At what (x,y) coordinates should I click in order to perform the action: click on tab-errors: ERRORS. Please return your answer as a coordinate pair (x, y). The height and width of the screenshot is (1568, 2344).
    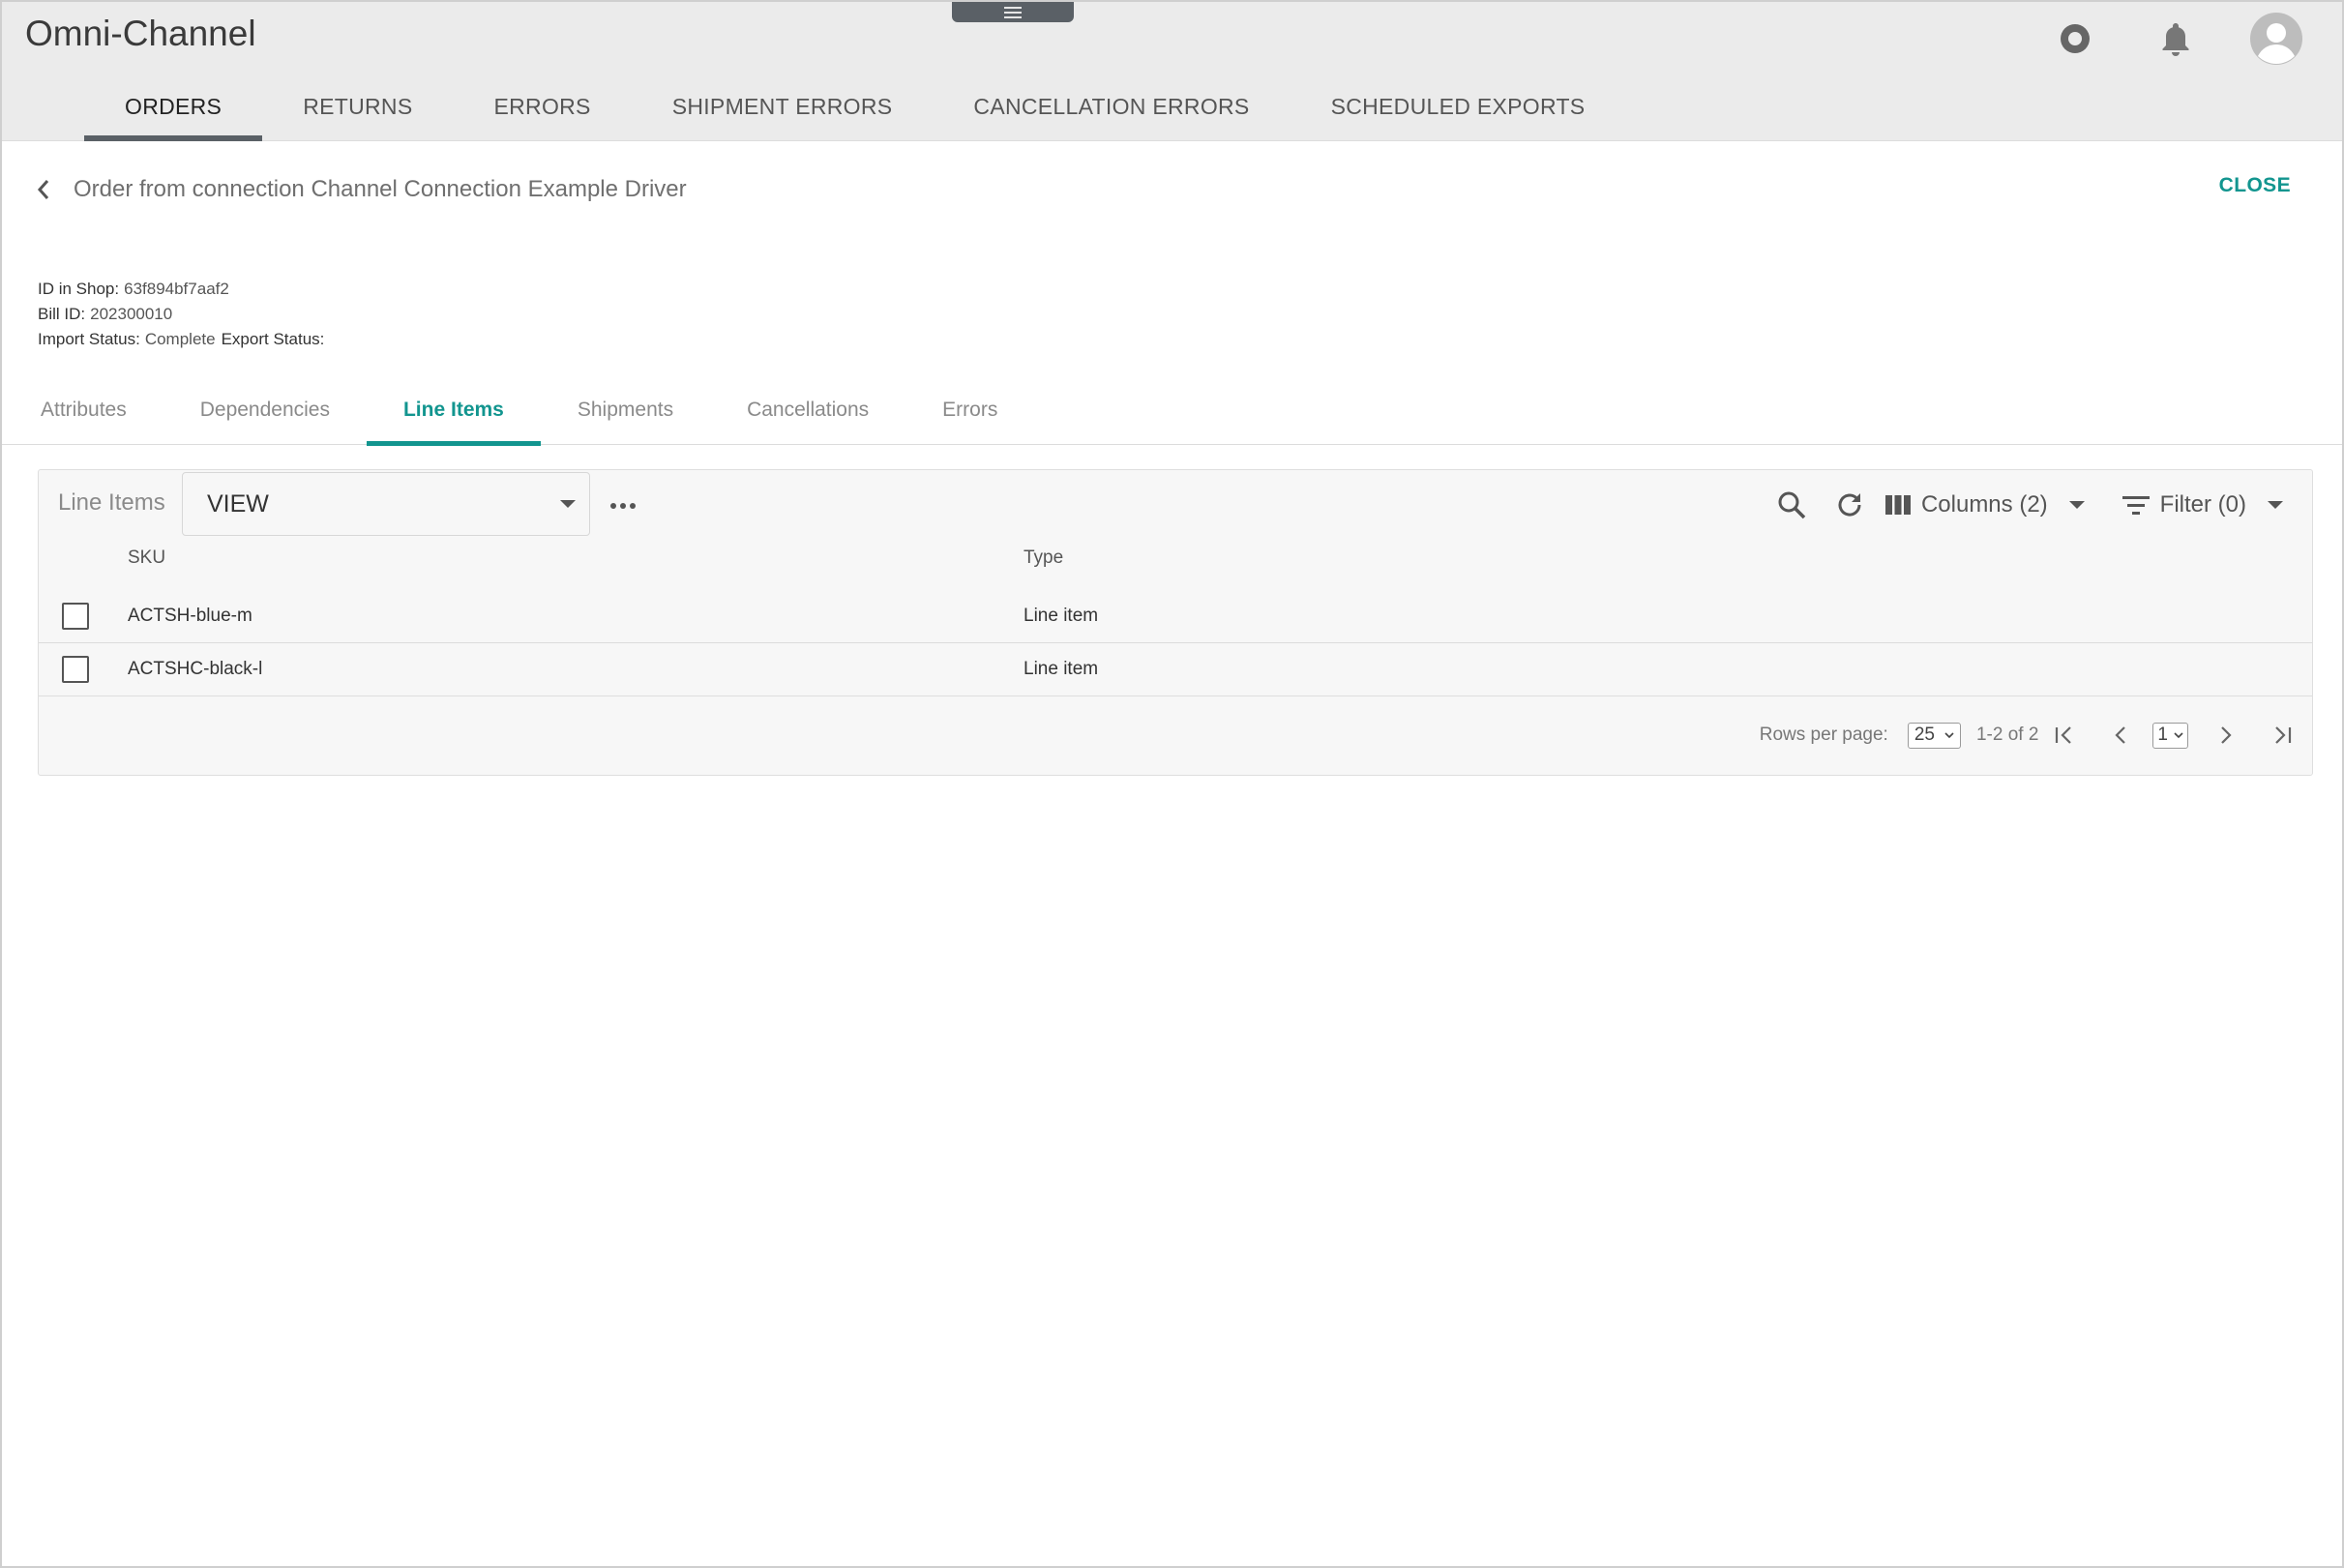
    Looking at the image, I should click on (542, 110).